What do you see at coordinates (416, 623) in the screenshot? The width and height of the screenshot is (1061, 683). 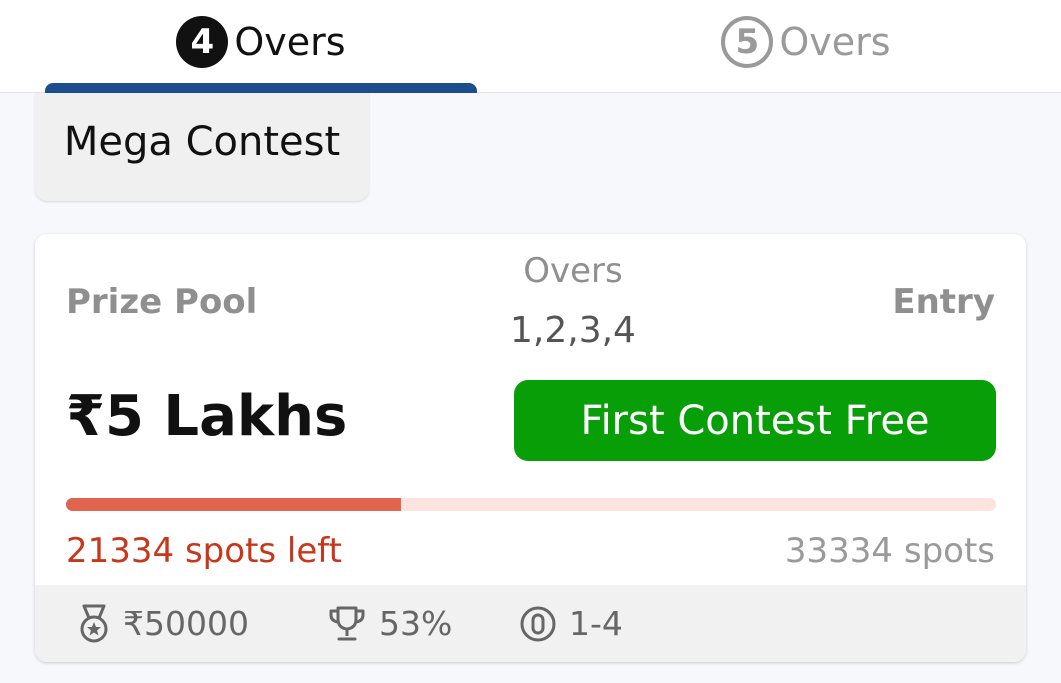 I see `winners-percent: 53%` at bounding box center [416, 623].